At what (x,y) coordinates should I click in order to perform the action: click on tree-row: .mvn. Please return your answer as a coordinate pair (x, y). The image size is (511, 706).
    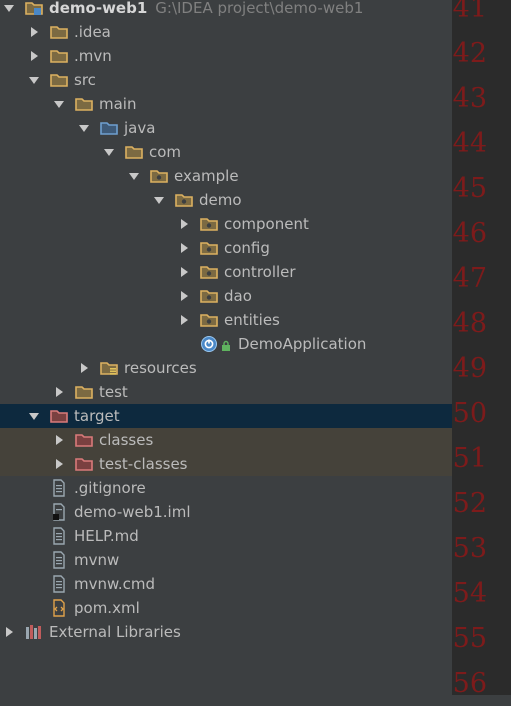
    Looking at the image, I should click on (226, 56).